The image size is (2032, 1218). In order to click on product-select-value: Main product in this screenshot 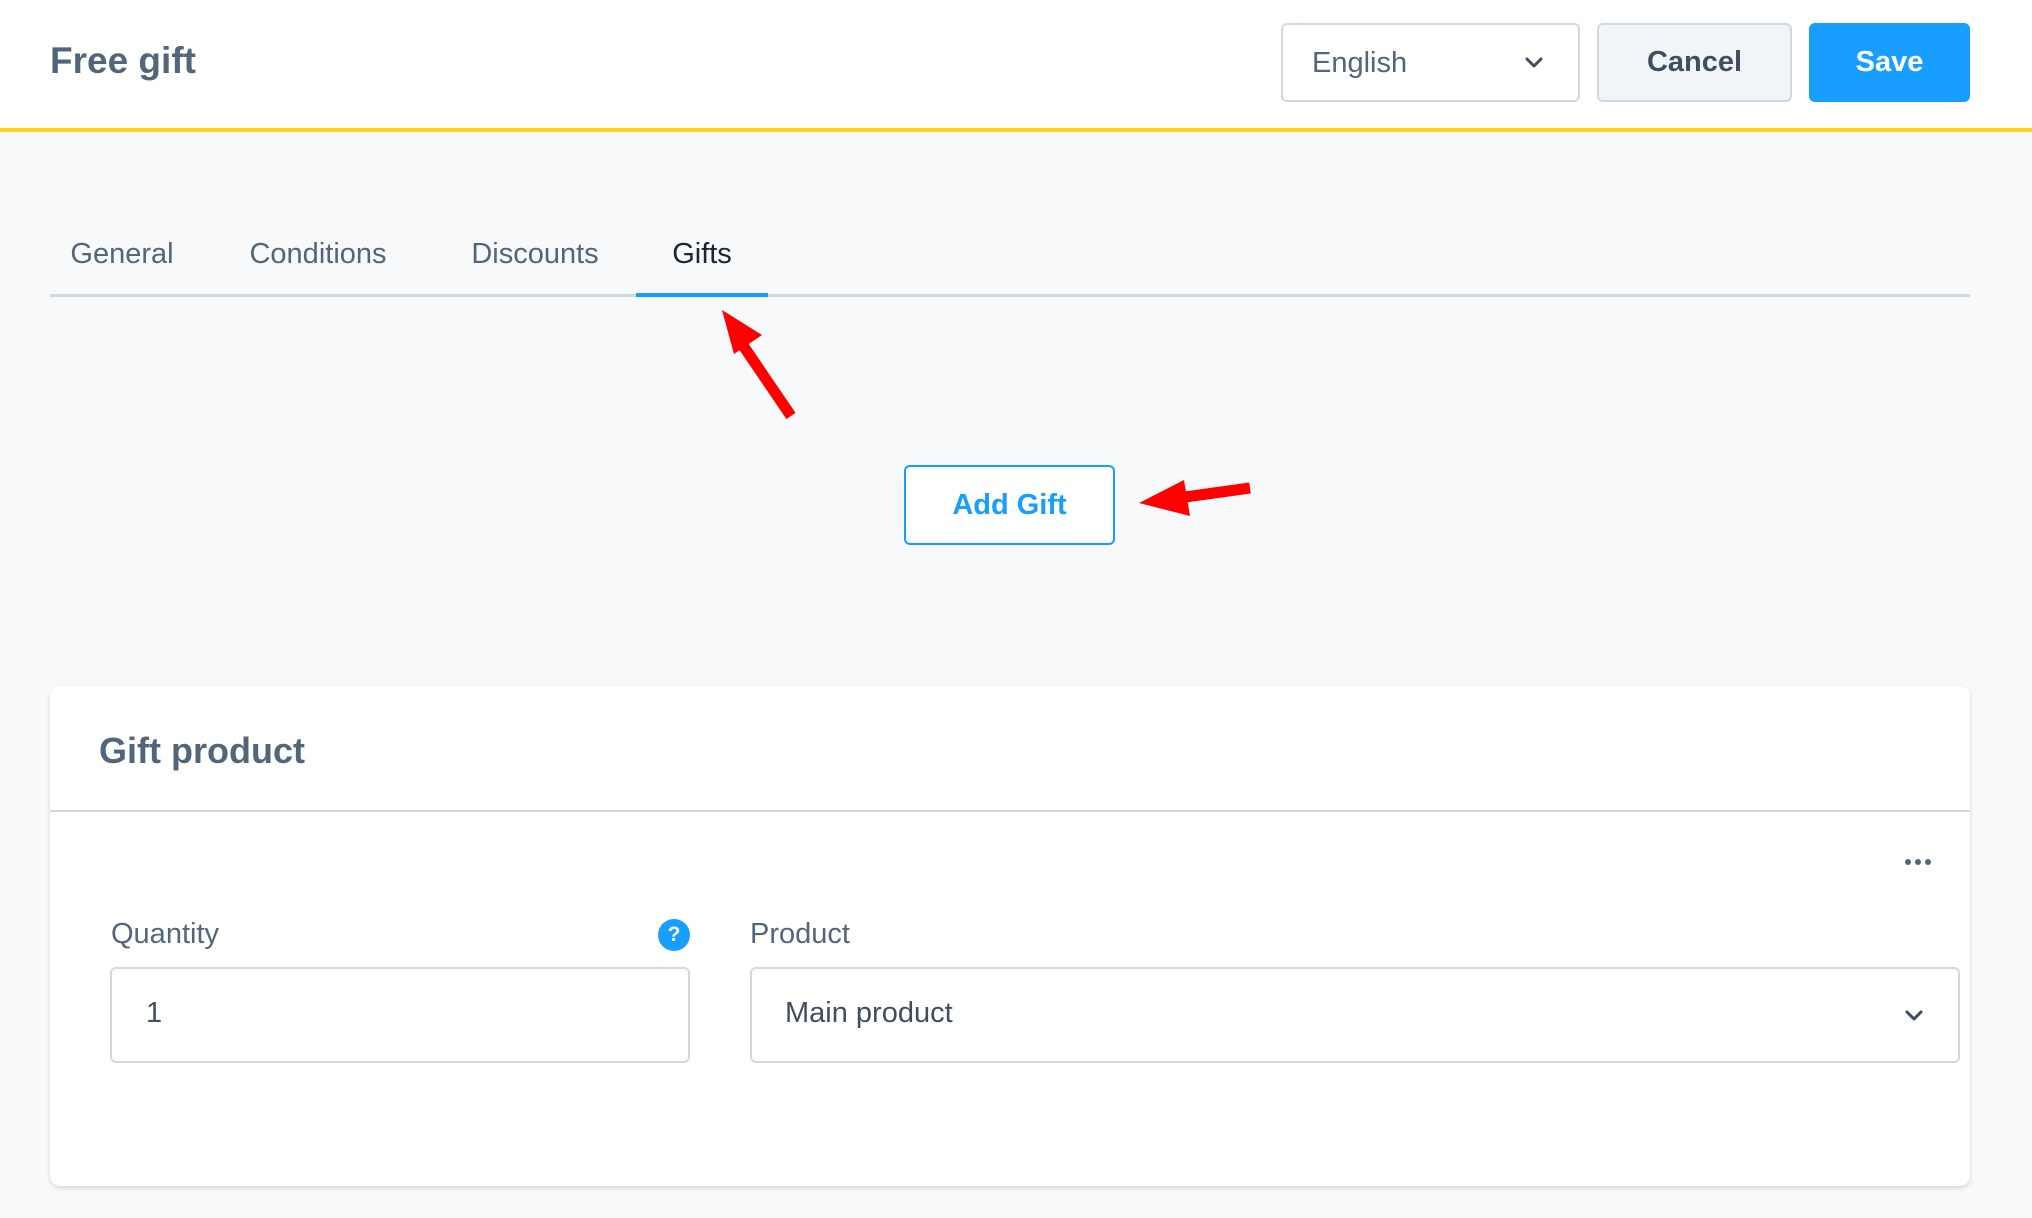, I will do `click(869, 1013)`.